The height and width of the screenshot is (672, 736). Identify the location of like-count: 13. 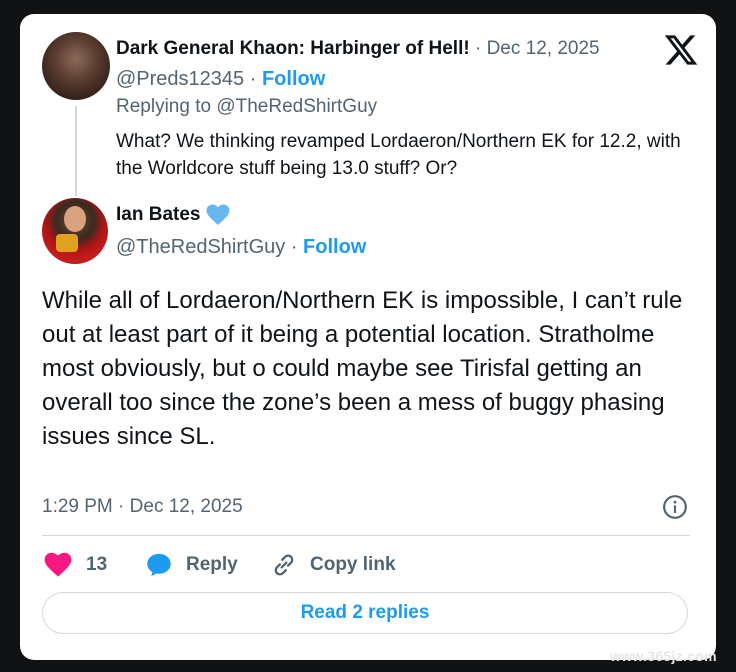
(97, 564).